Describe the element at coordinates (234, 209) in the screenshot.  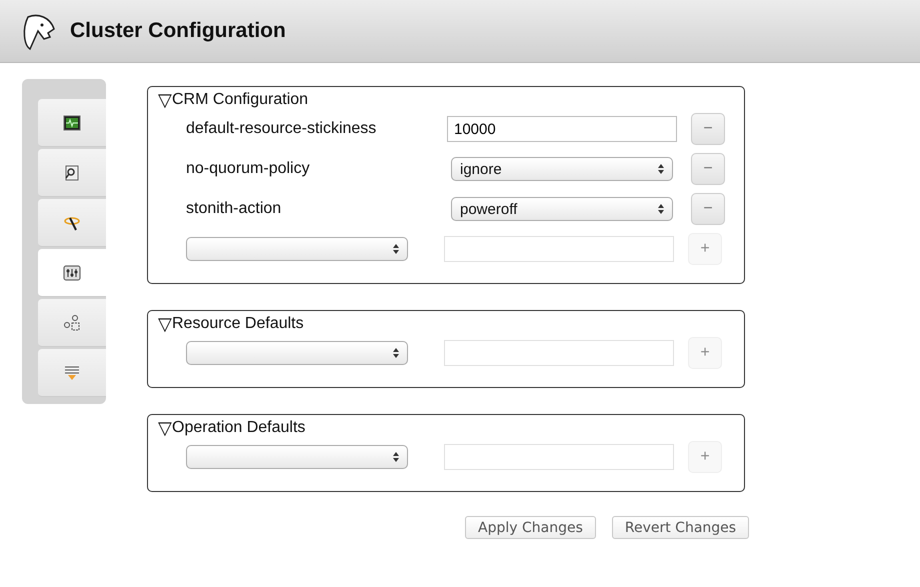
I see `property-label: stonith-action` at that location.